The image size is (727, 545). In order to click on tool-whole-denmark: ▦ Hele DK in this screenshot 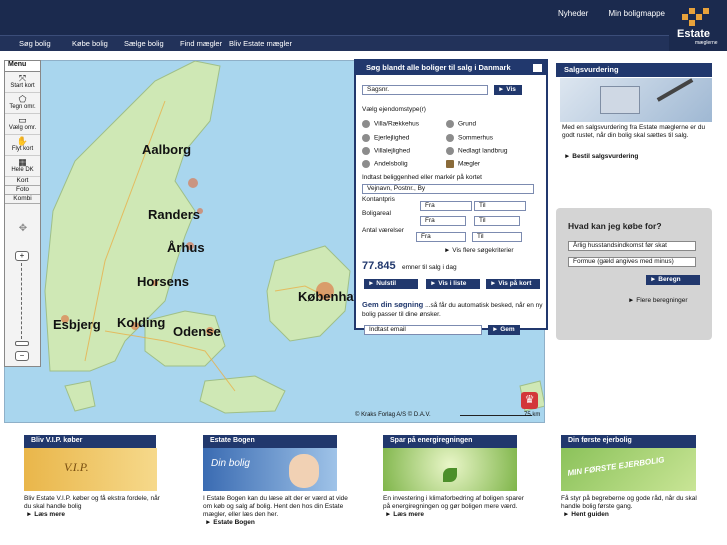, I will do `click(22, 166)`.